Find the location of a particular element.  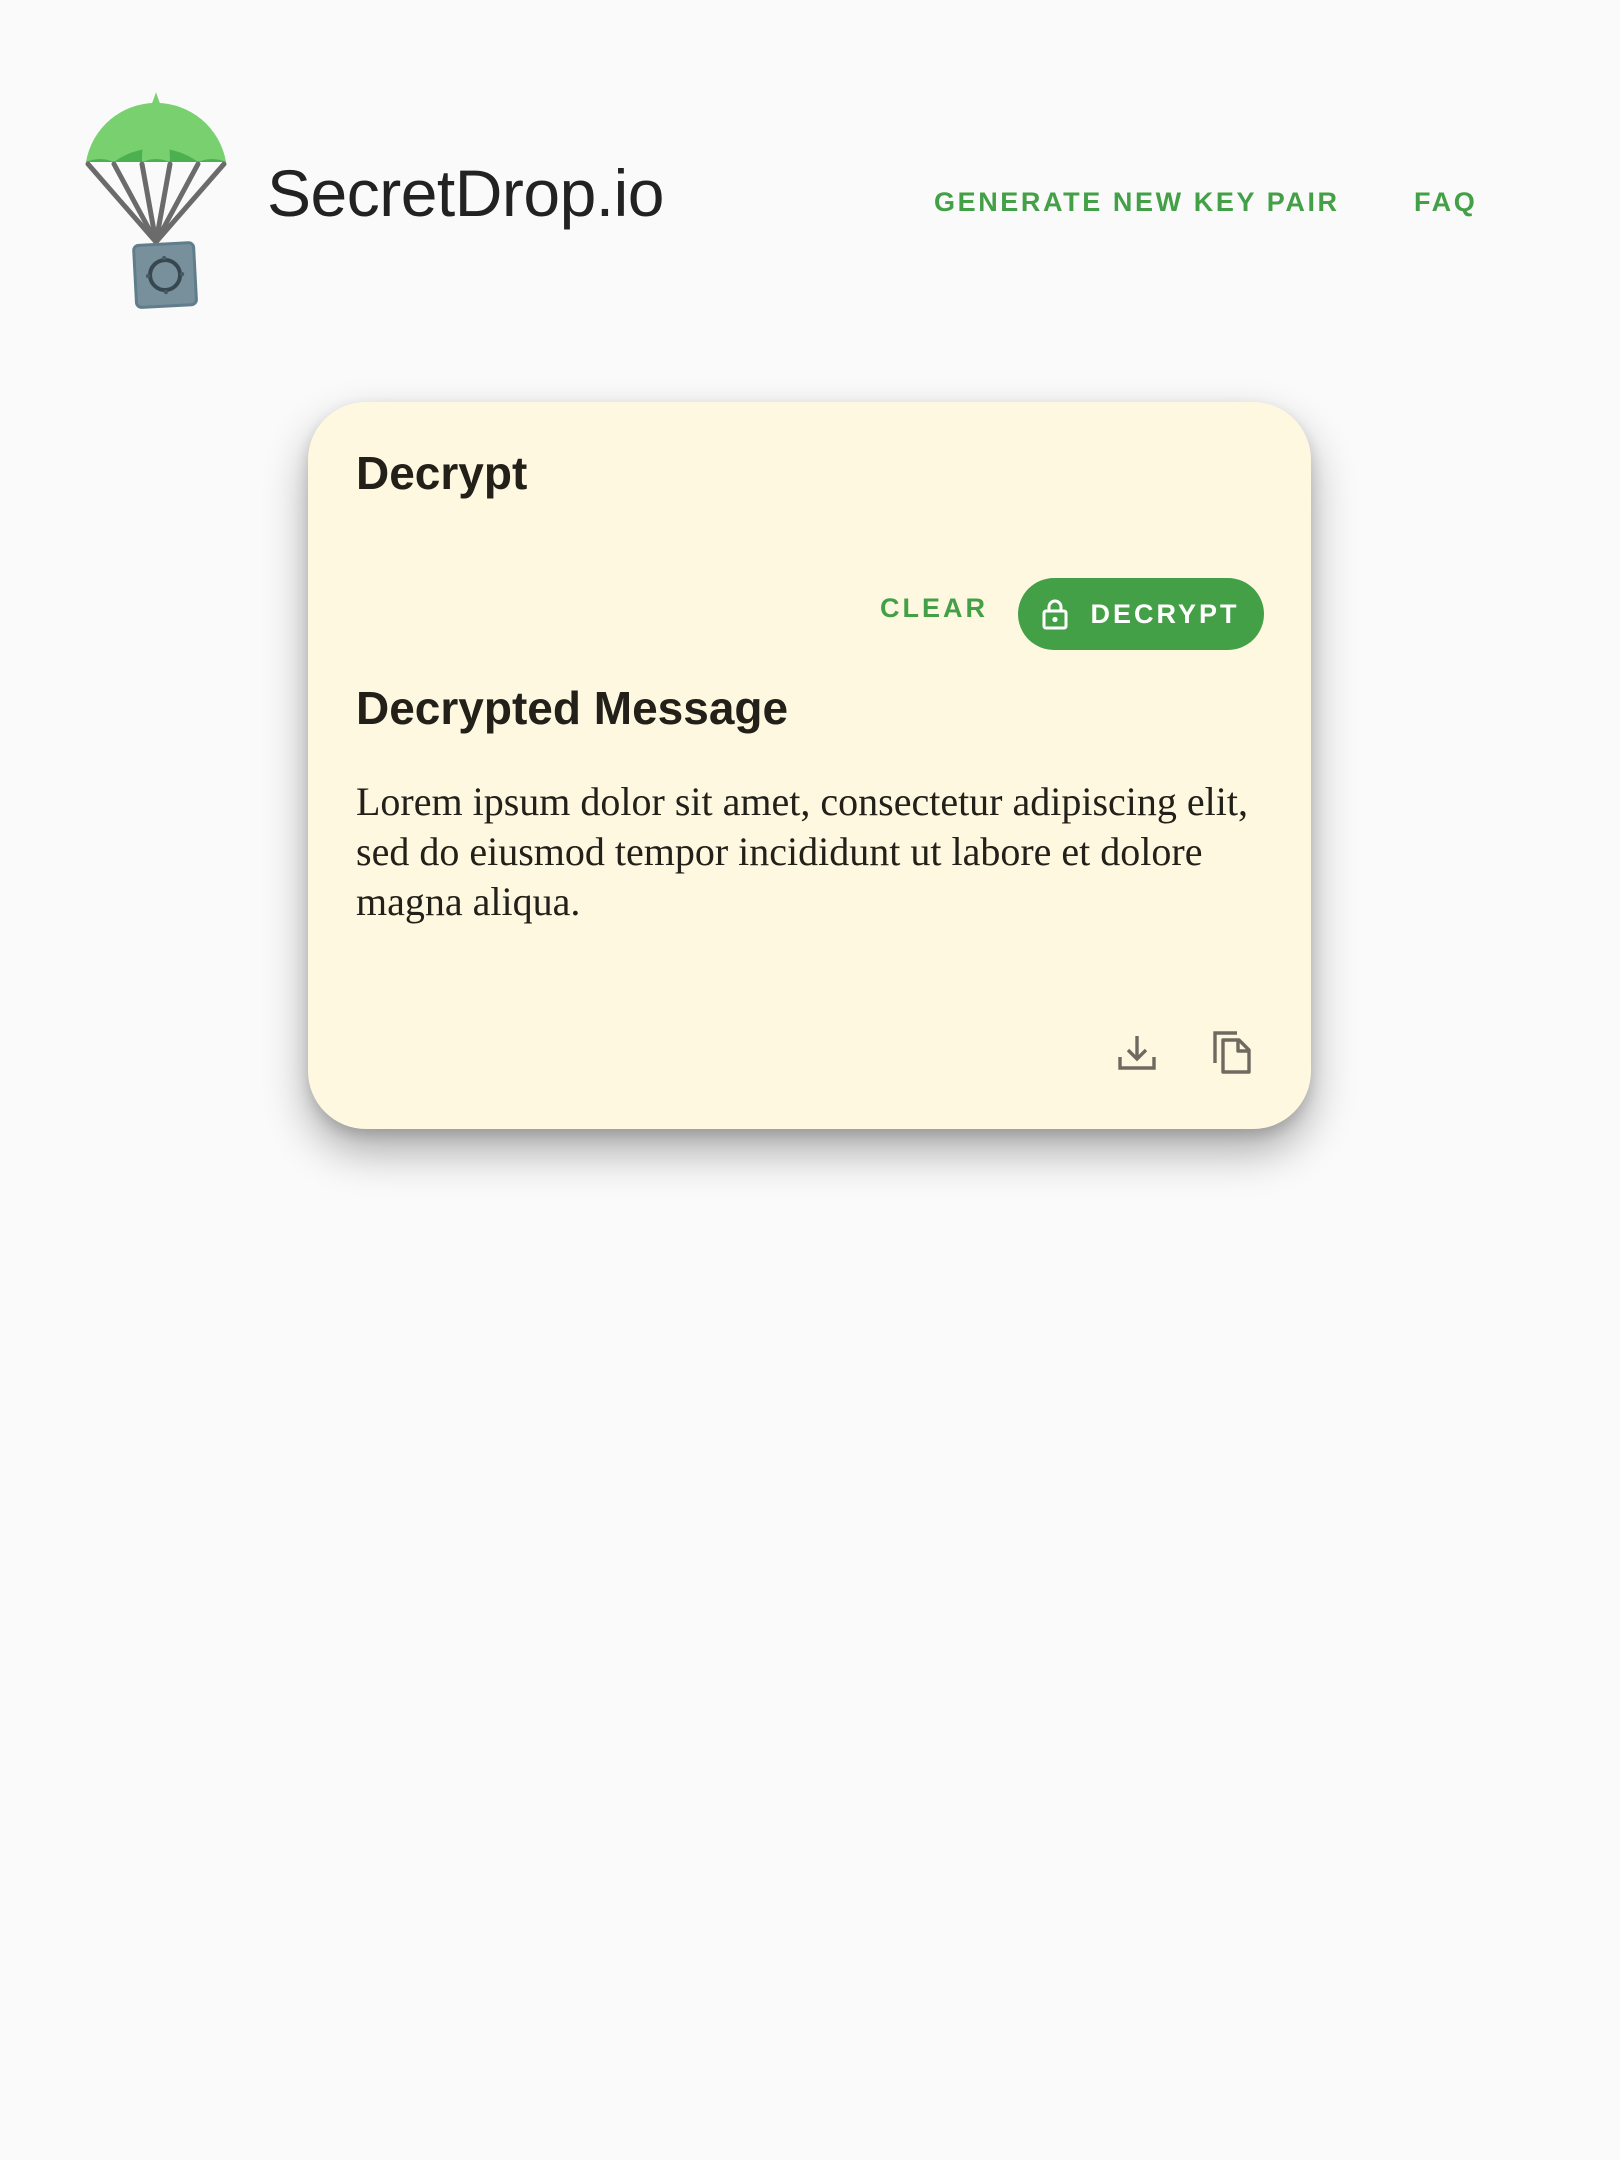

clear-button: CLEAR is located at coordinates (934, 608).